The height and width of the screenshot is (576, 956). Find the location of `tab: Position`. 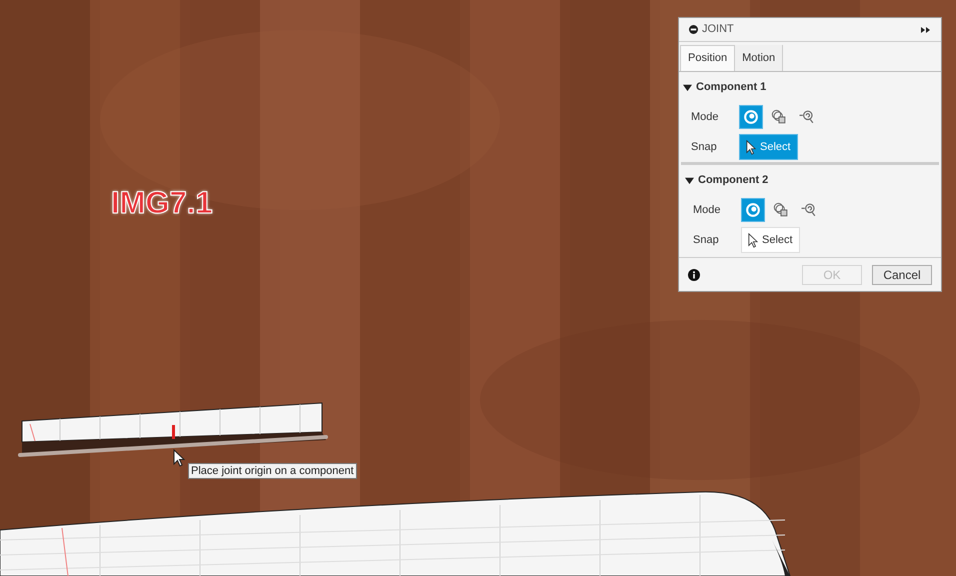

tab: Position is located at coordinates (708, 58).